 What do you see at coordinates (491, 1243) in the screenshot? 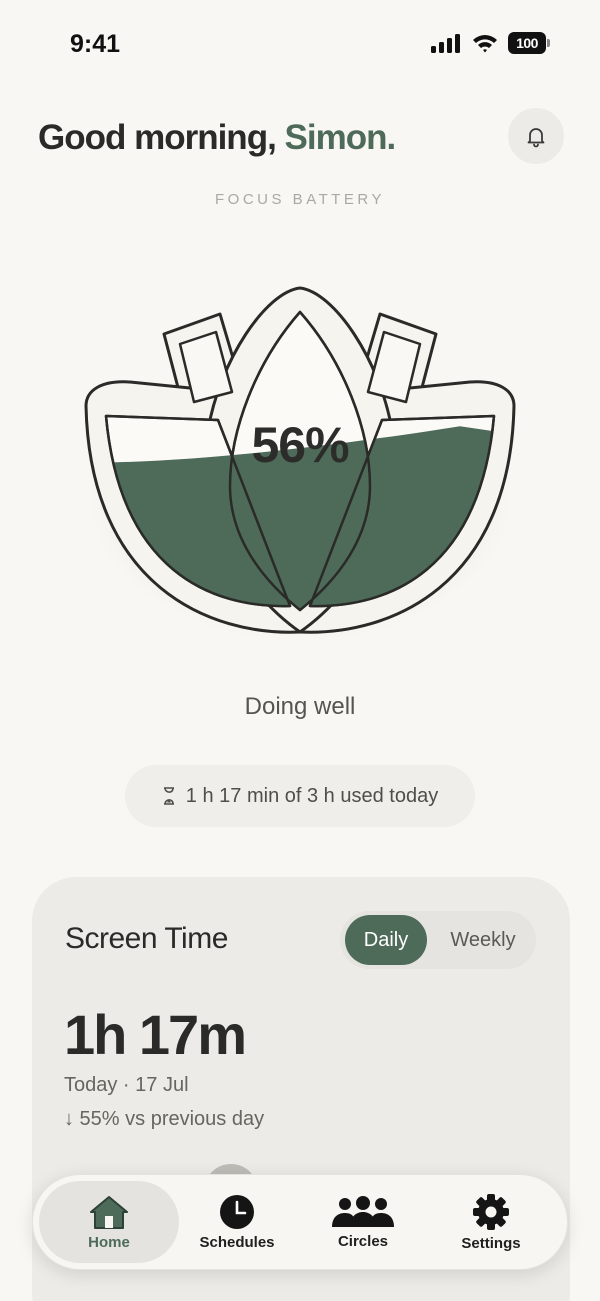
I see `tab-settings-label: Settings` at bounding box center [491, 1243].